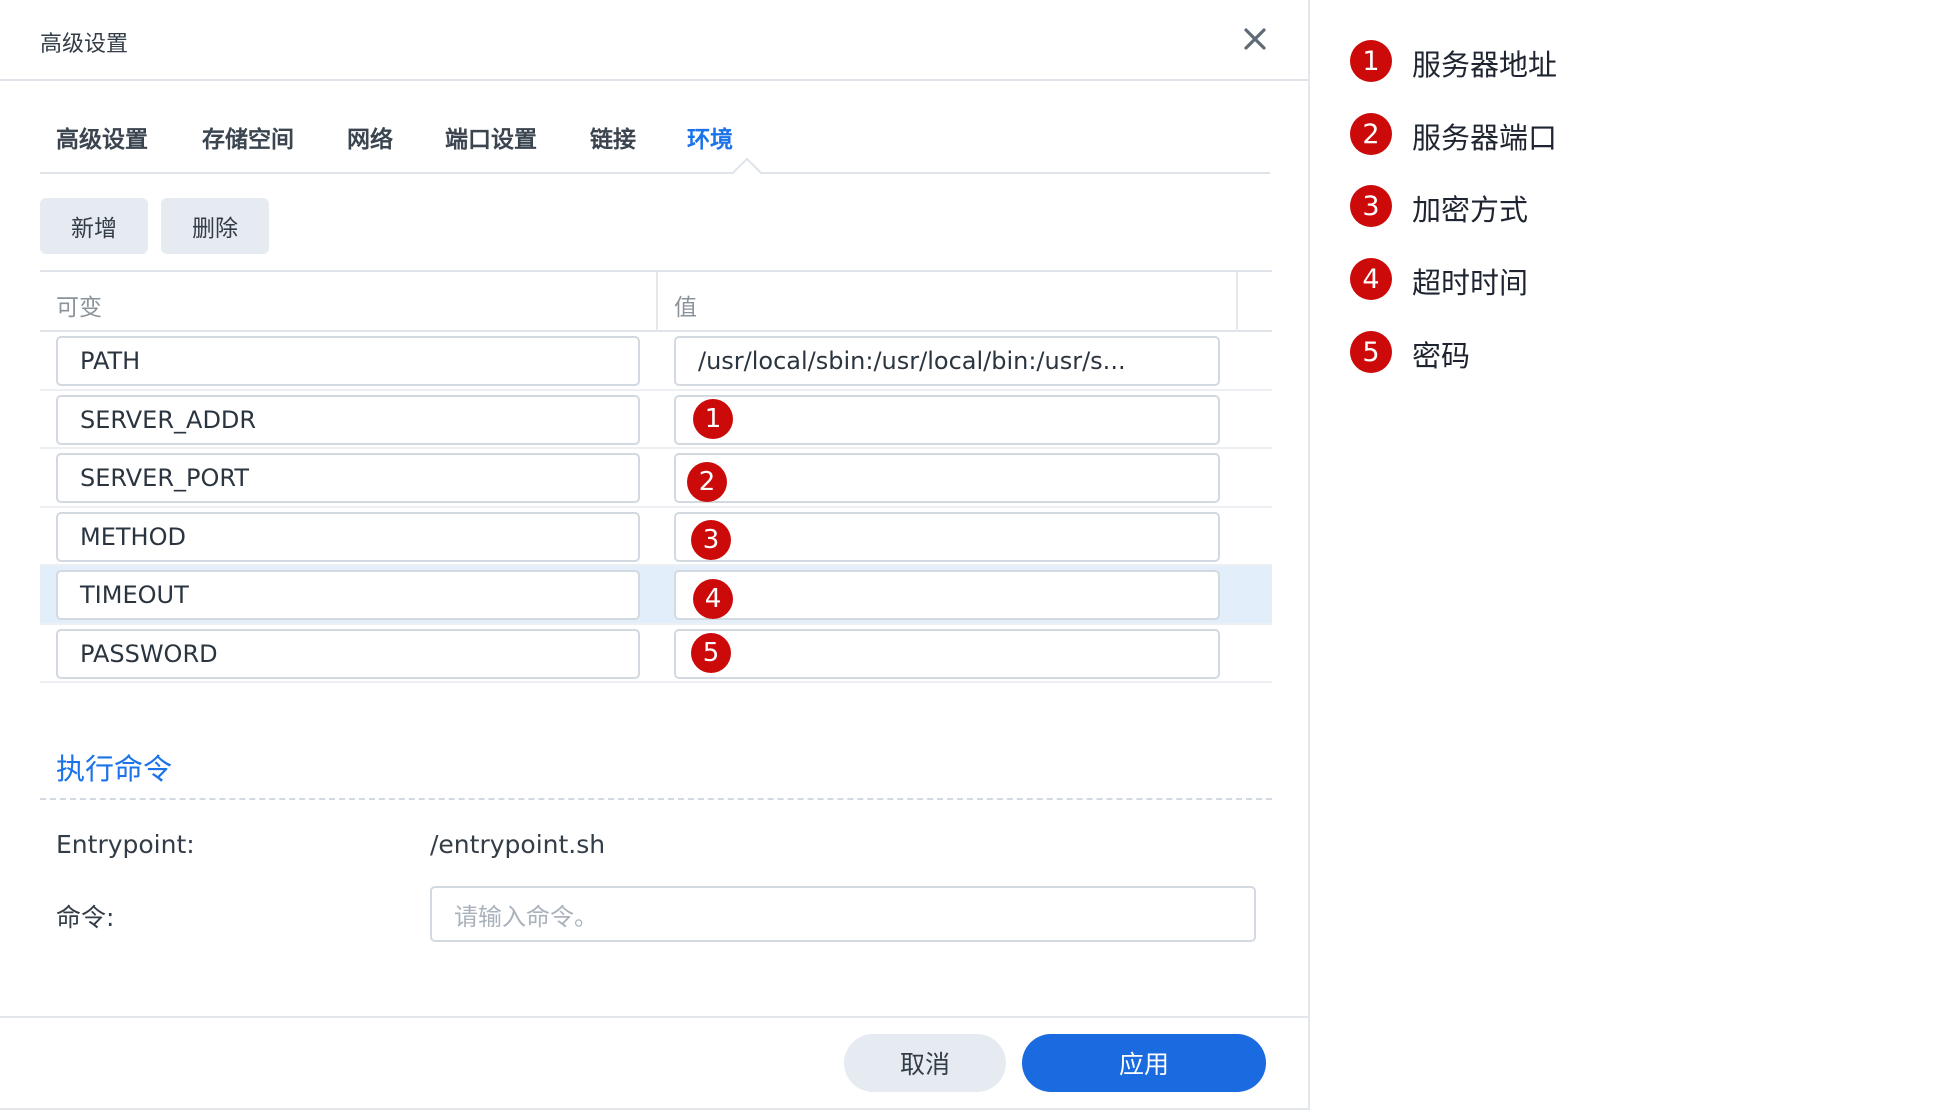 This screenshot has width=1940, height=1110. I want to click on delete-button: 删除, so click(215, 226).